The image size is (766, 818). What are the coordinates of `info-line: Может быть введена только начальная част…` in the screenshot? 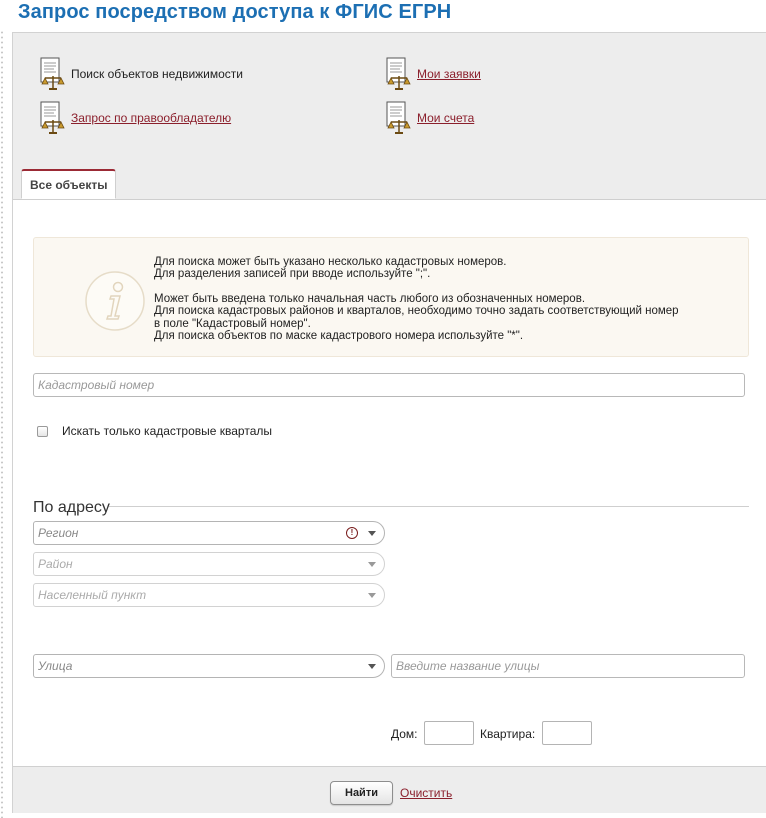 It's located at (370, 298).